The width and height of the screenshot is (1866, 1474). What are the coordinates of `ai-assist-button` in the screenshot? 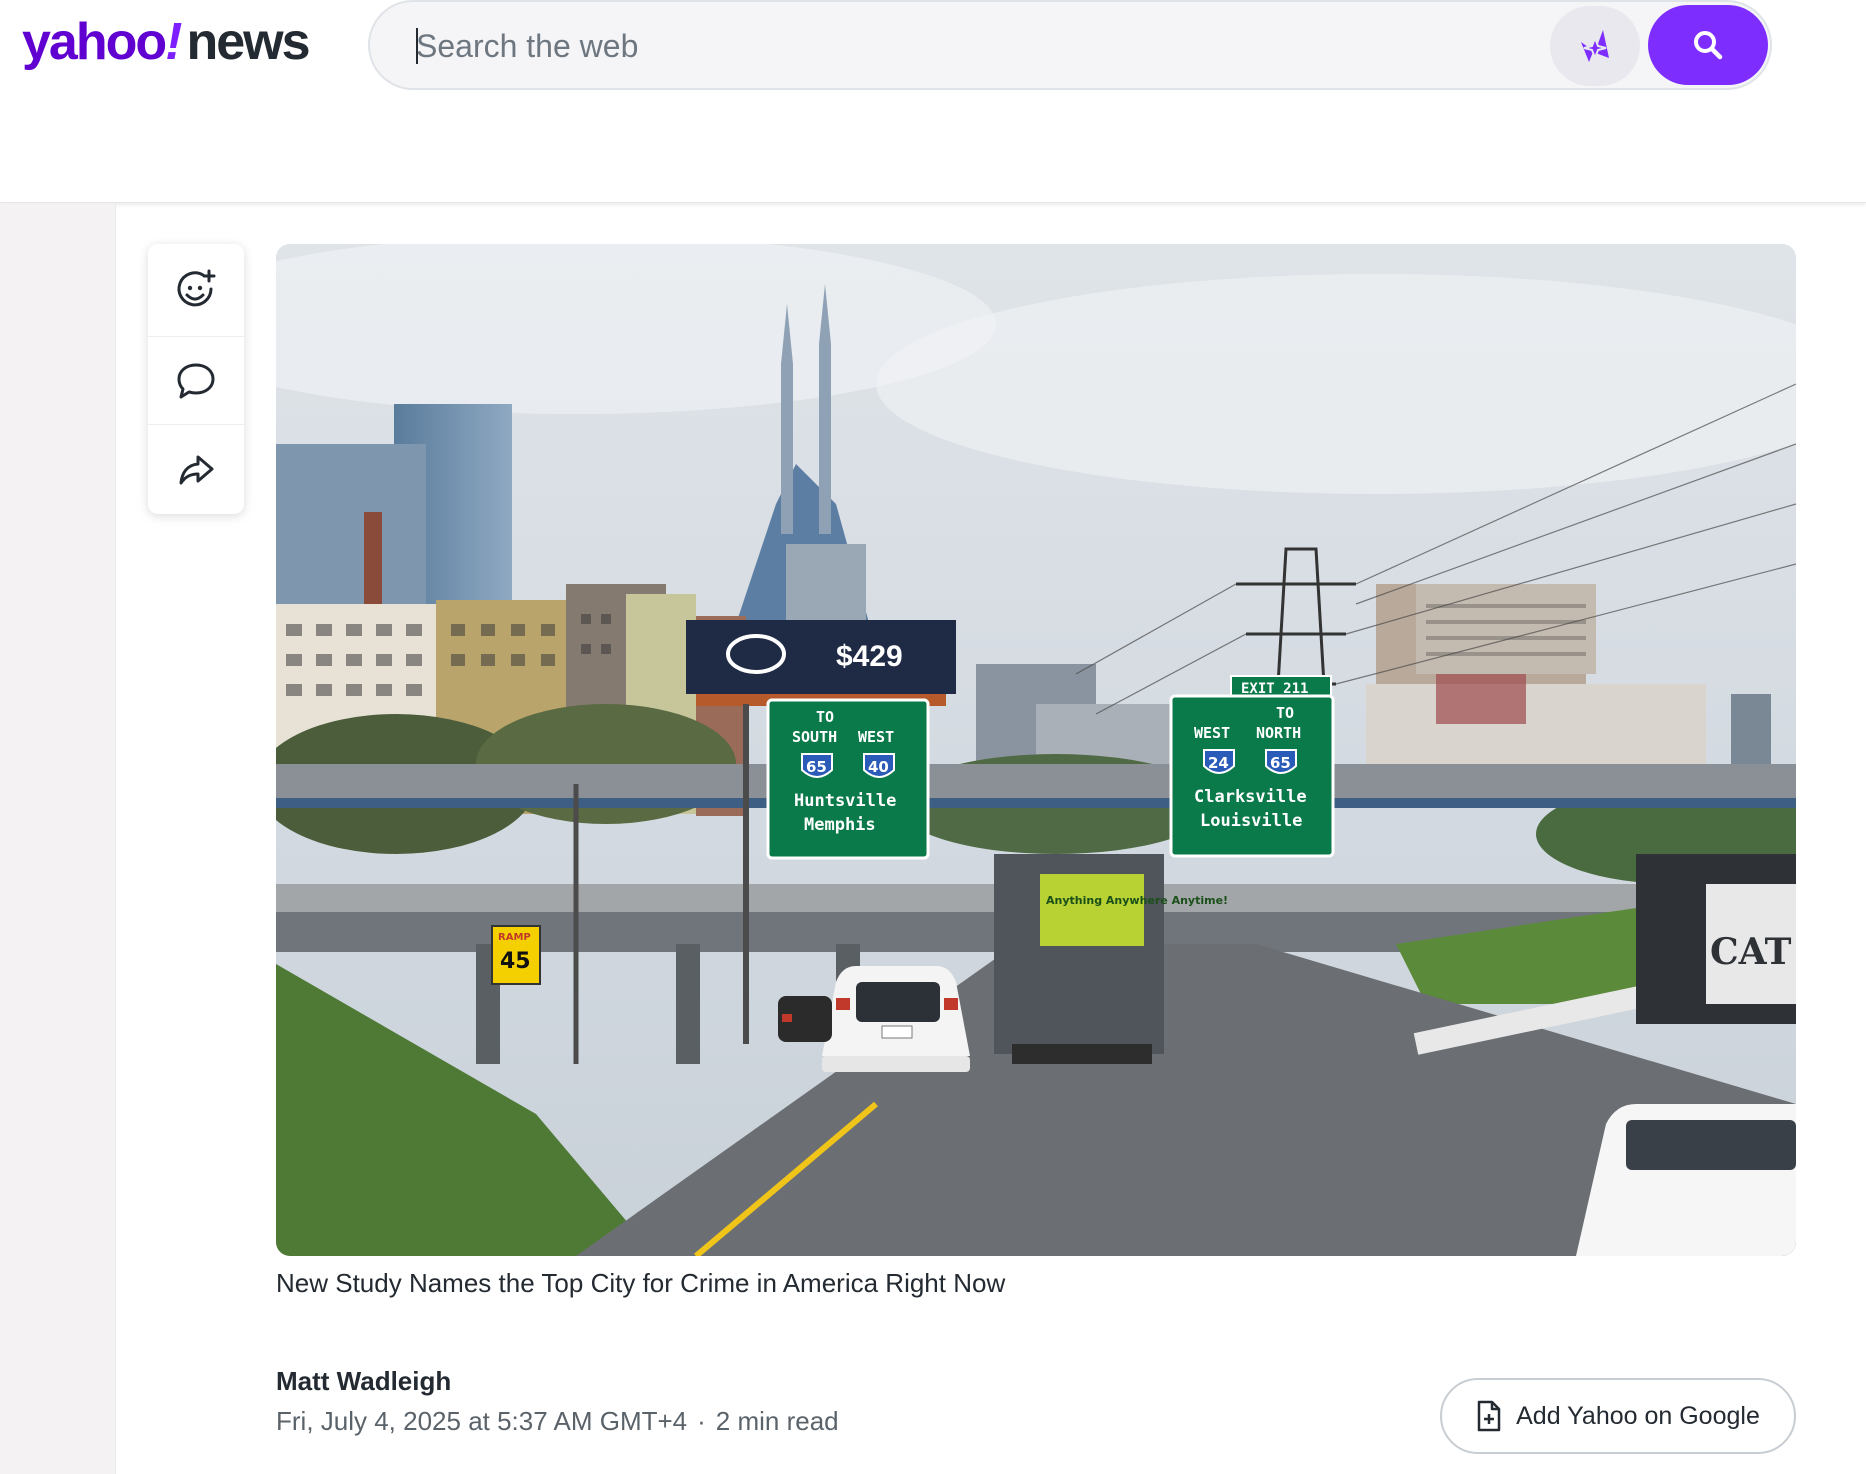 It's located at (1595, 46).